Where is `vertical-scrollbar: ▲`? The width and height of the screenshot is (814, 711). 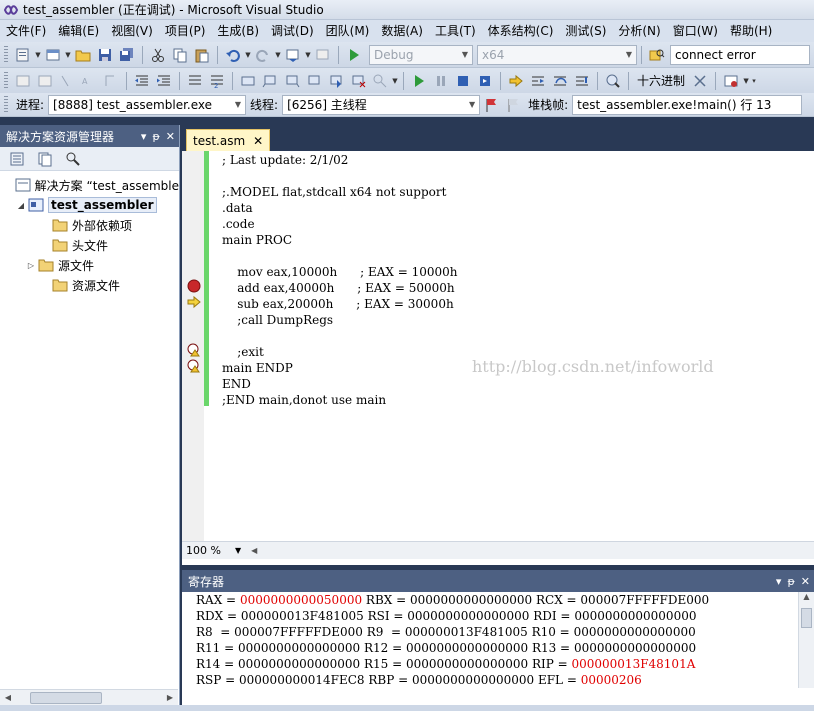 vertical-scrollbar: ▲ is located at coordinates (806, 640).